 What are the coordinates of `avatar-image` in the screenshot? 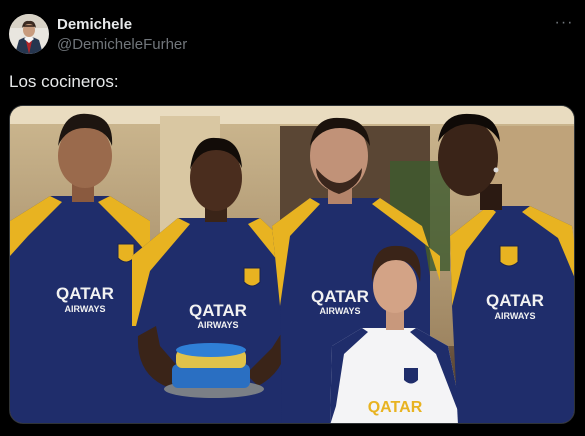 It's located at (29, 34).